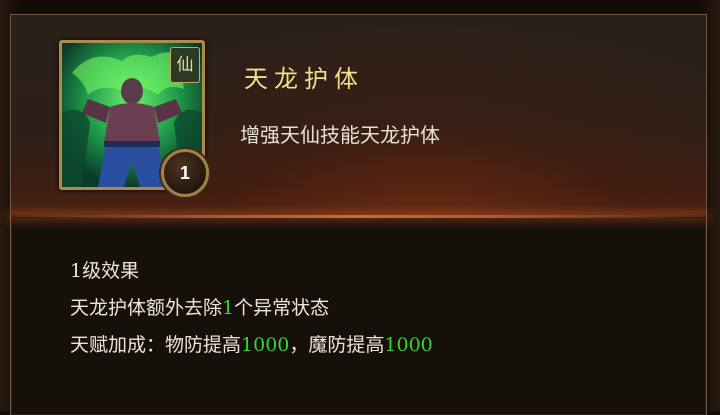 This screenshot has height=415, width=720. Describe the element at coordinates (111, 271) in the screenshot. I see `effect-level-text: 级效果` at that location.